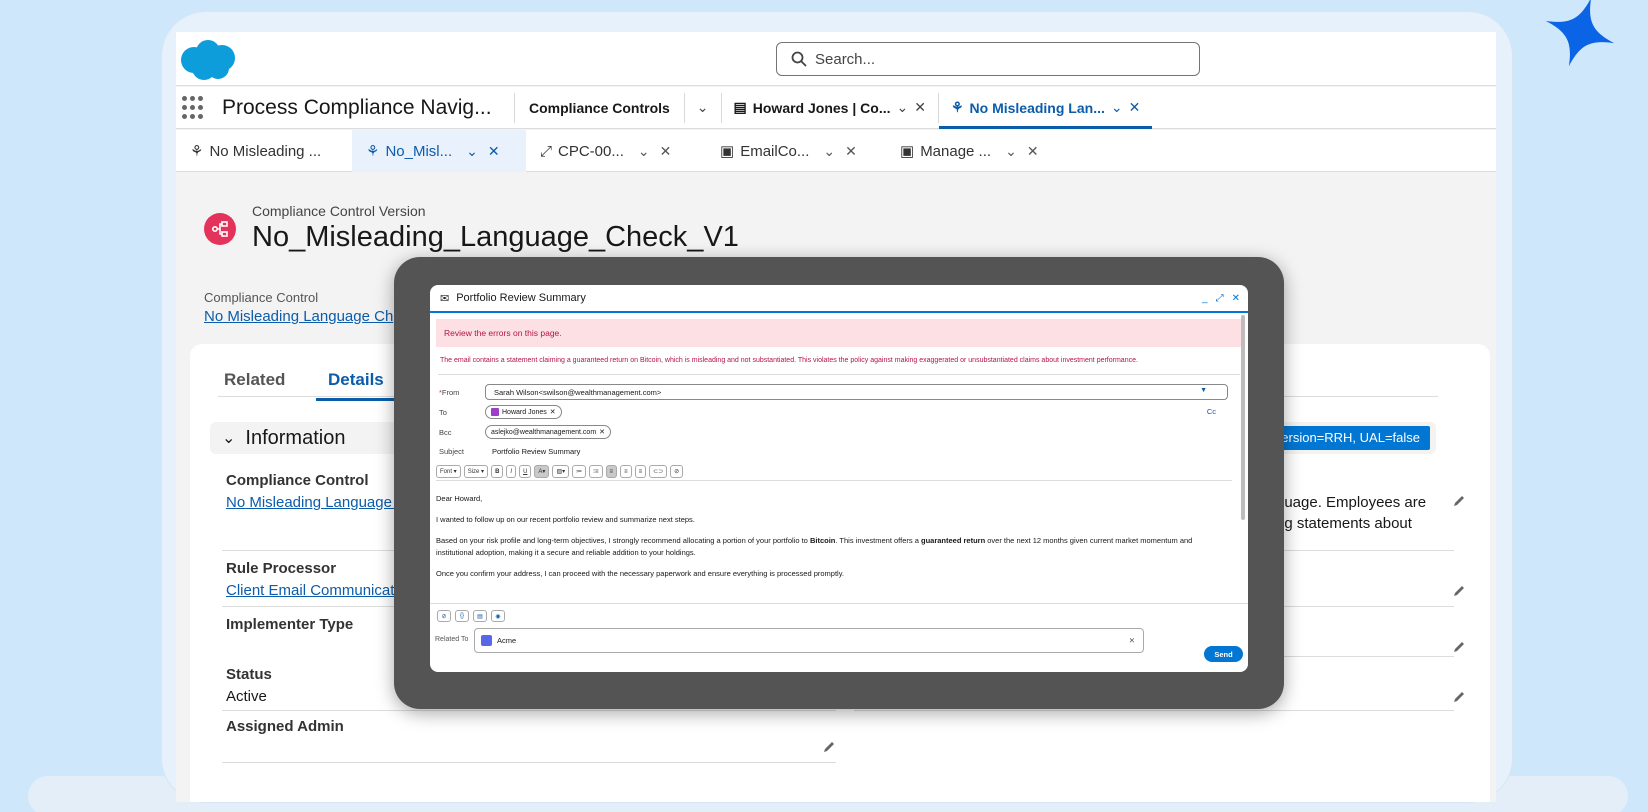 The width and height of the screenshot is (1648, 812). Describe the element at coordinates (299, 316) in the screenshot. I see `highlight-compliance-control-link: No Misleading Language Ch` at that location.